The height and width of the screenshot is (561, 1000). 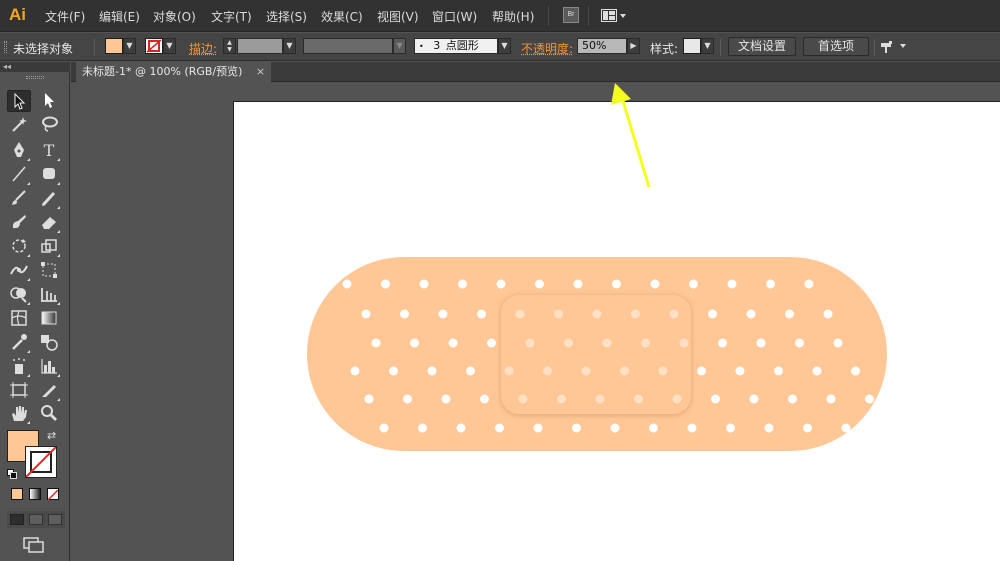 I want to click on selection-tool-icon, so click(x=19, y=101).